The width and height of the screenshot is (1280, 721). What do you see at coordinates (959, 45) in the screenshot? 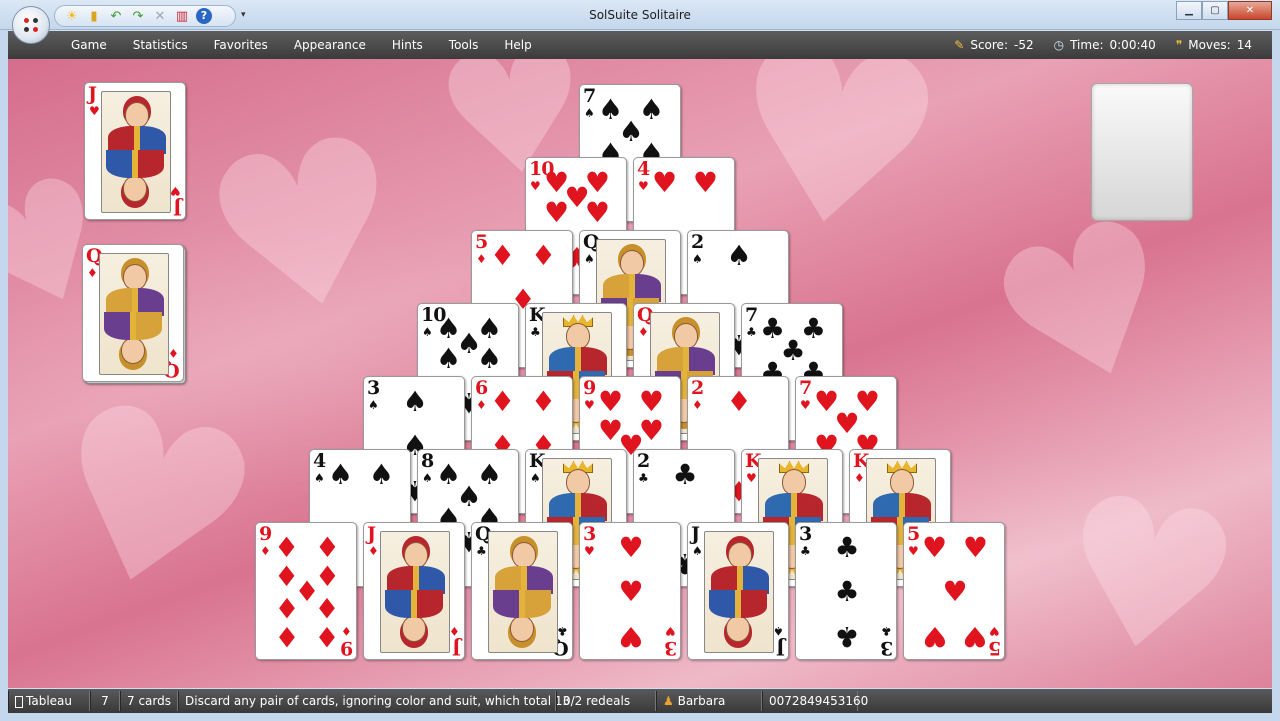
I see `score-icon: ✎` at bounding box center [959, 45].